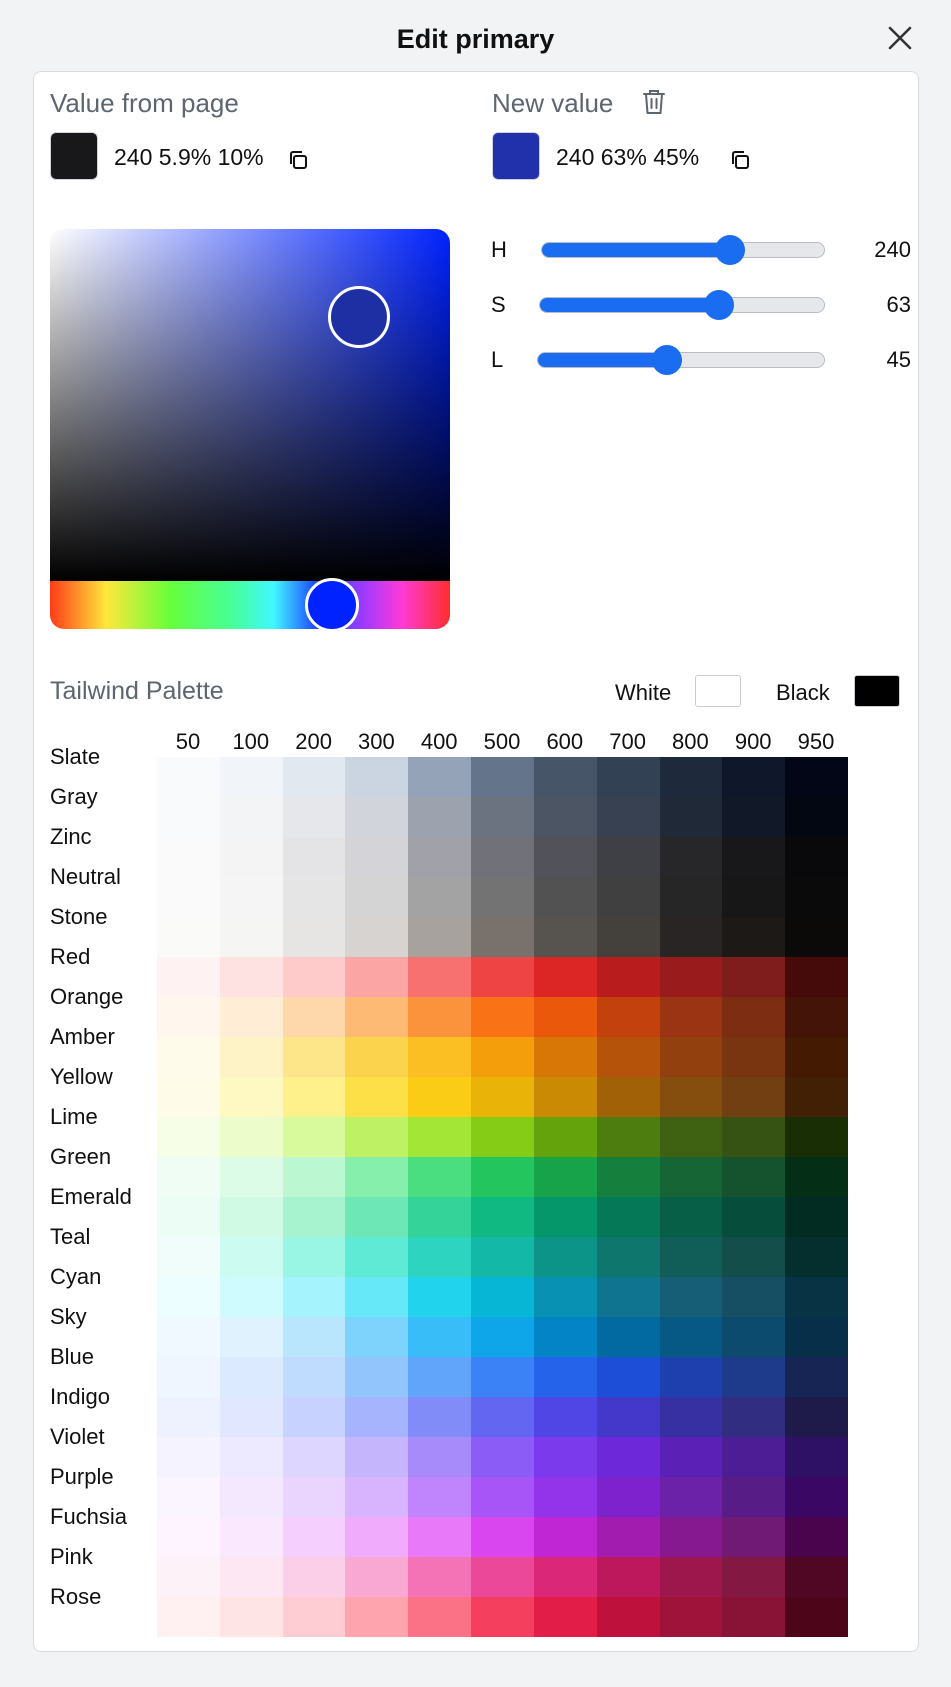  I want to click on white-swatch, so click(718, 691).